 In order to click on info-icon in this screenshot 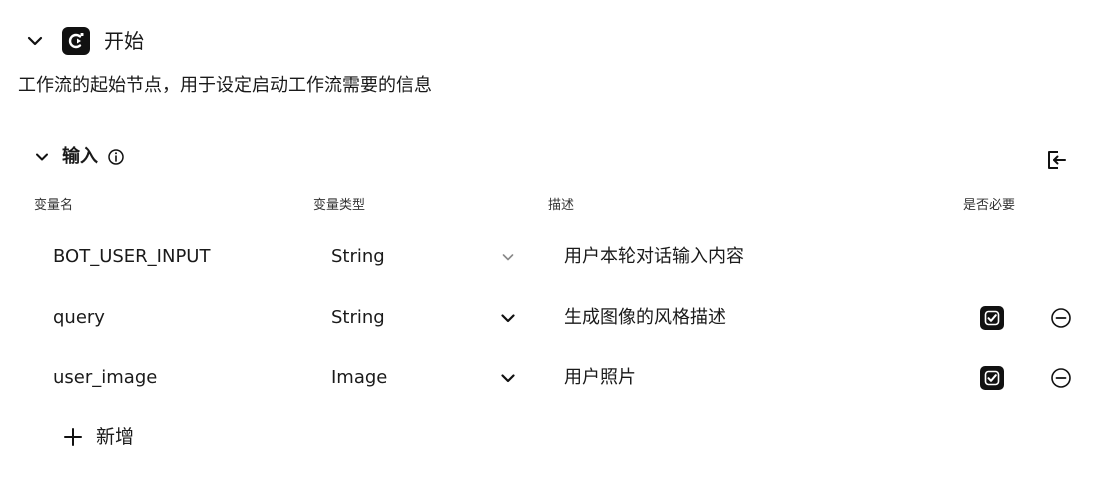, I will do `click(116, 157)`.